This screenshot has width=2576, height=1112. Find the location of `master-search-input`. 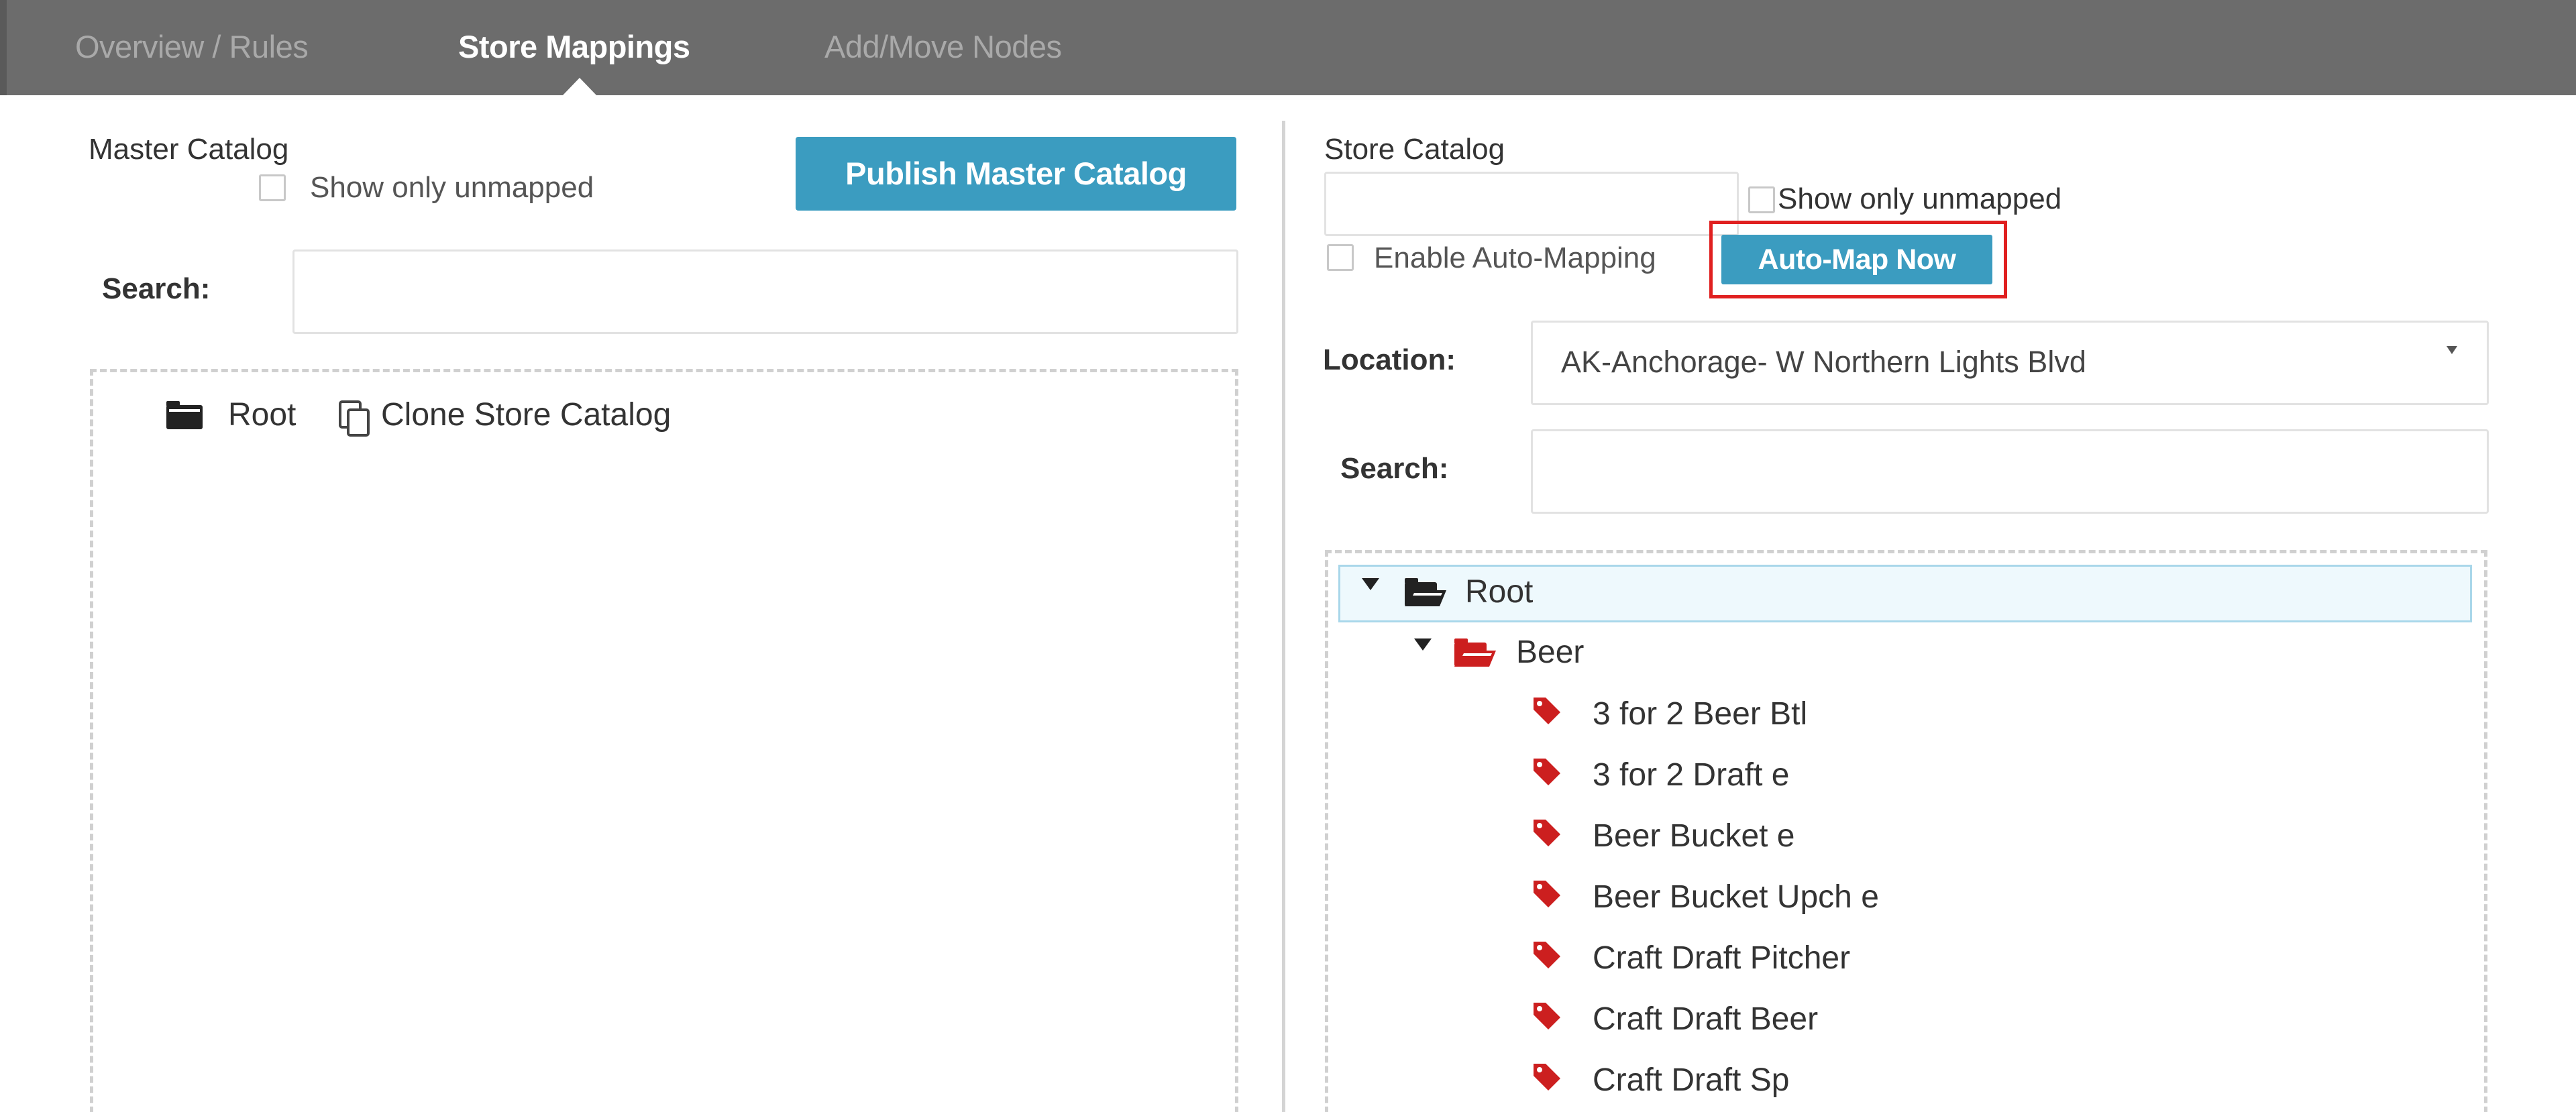

master-search-input is located at coordinates (765, 291).